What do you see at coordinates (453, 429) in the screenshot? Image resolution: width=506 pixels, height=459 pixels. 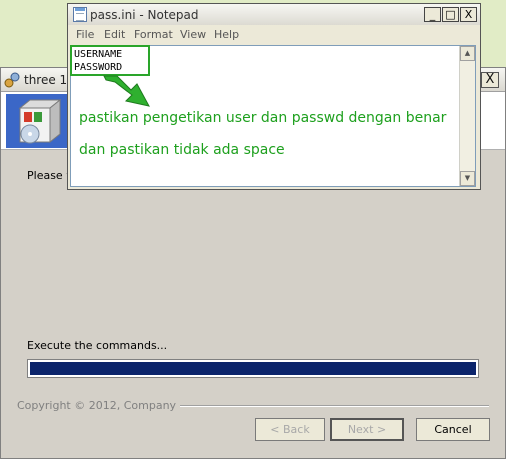 I see `cancel-button: Cancel` at bounding box center [453, 429].